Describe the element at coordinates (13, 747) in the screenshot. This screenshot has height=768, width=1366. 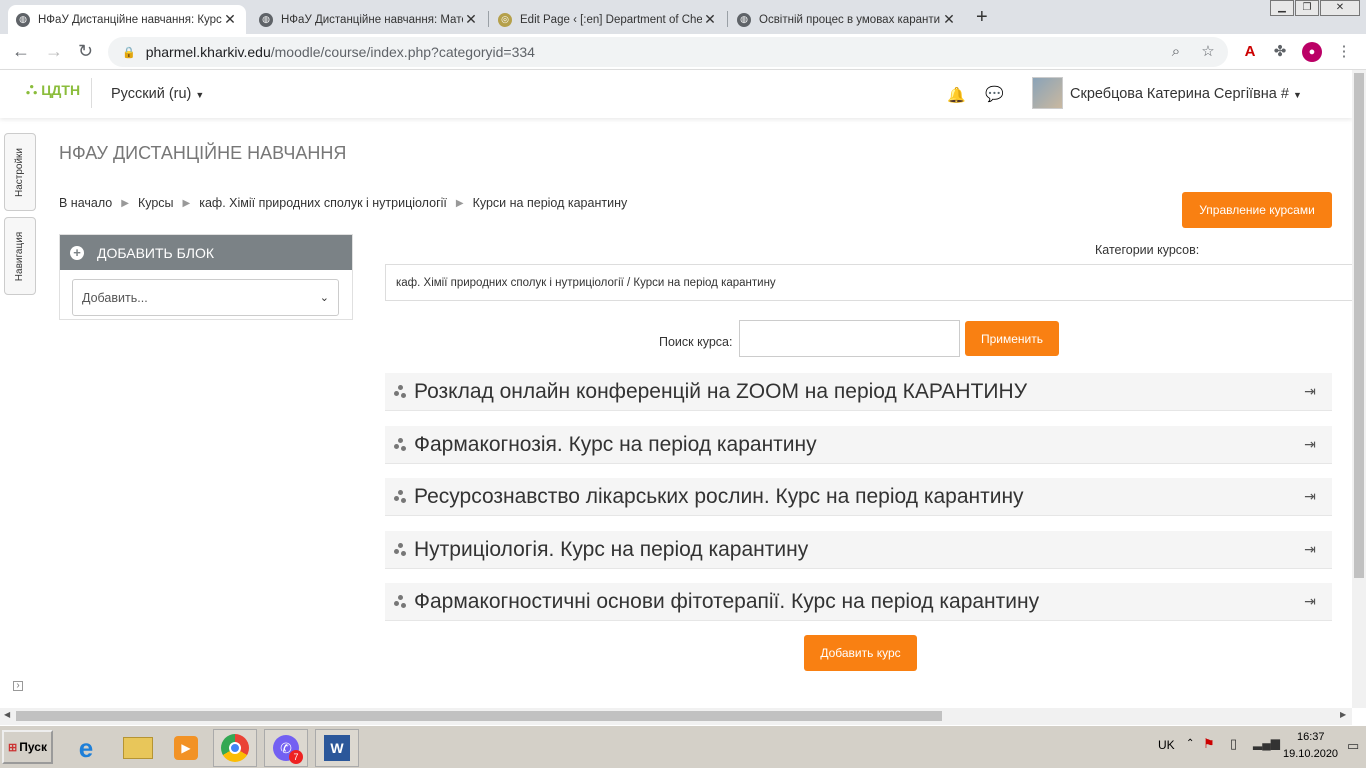
I see `windows-logo-icon: ⊞` at that location.